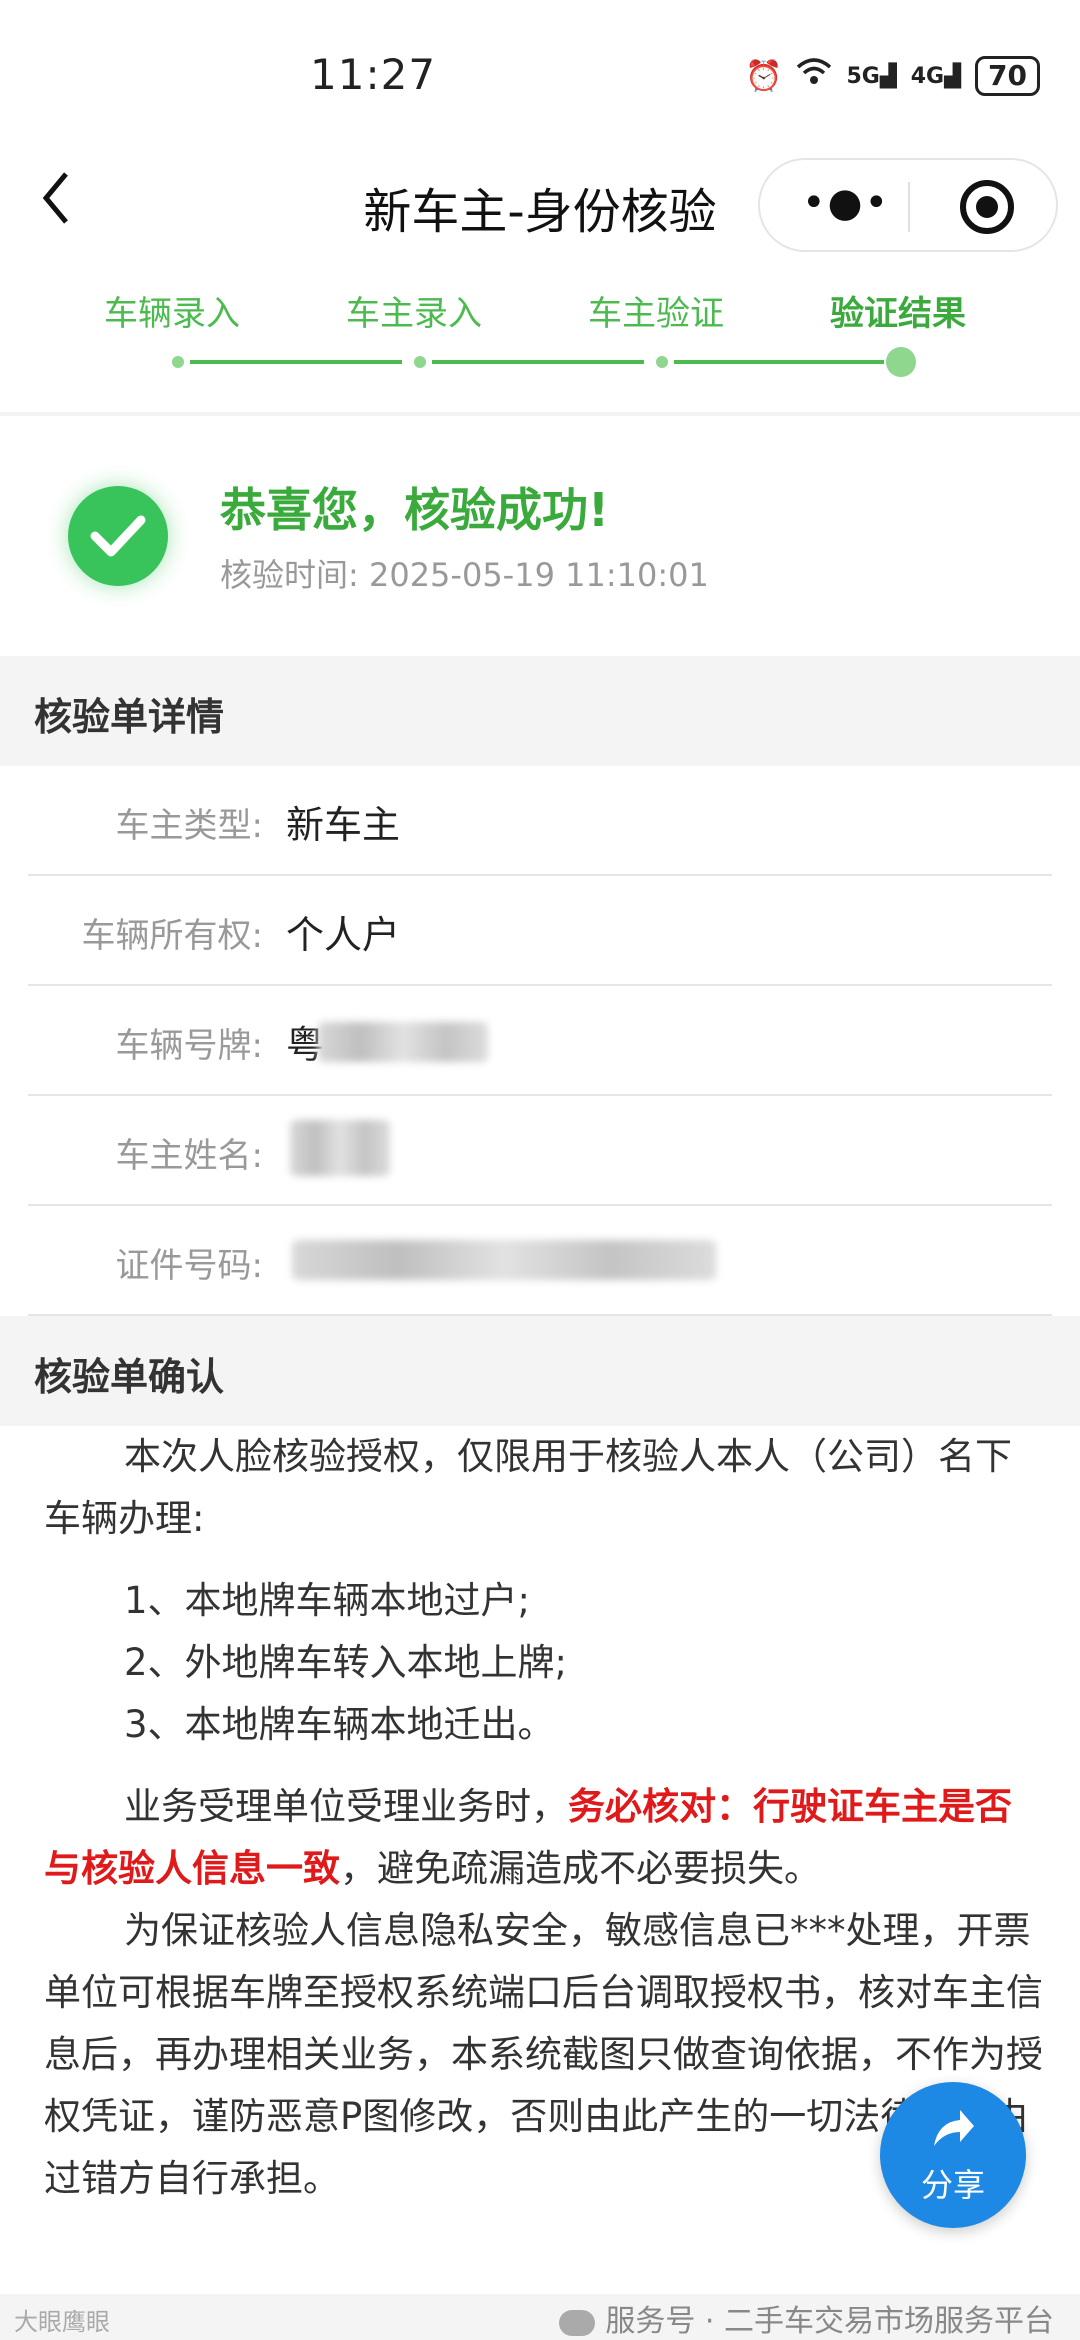 Image resolution: width=1080 pixels, height=2340 pixels. What do you see at coordinates (189, 826) in the screenshot?
I see `detail-label: 车主类型:` at bounding box center [189, 826].